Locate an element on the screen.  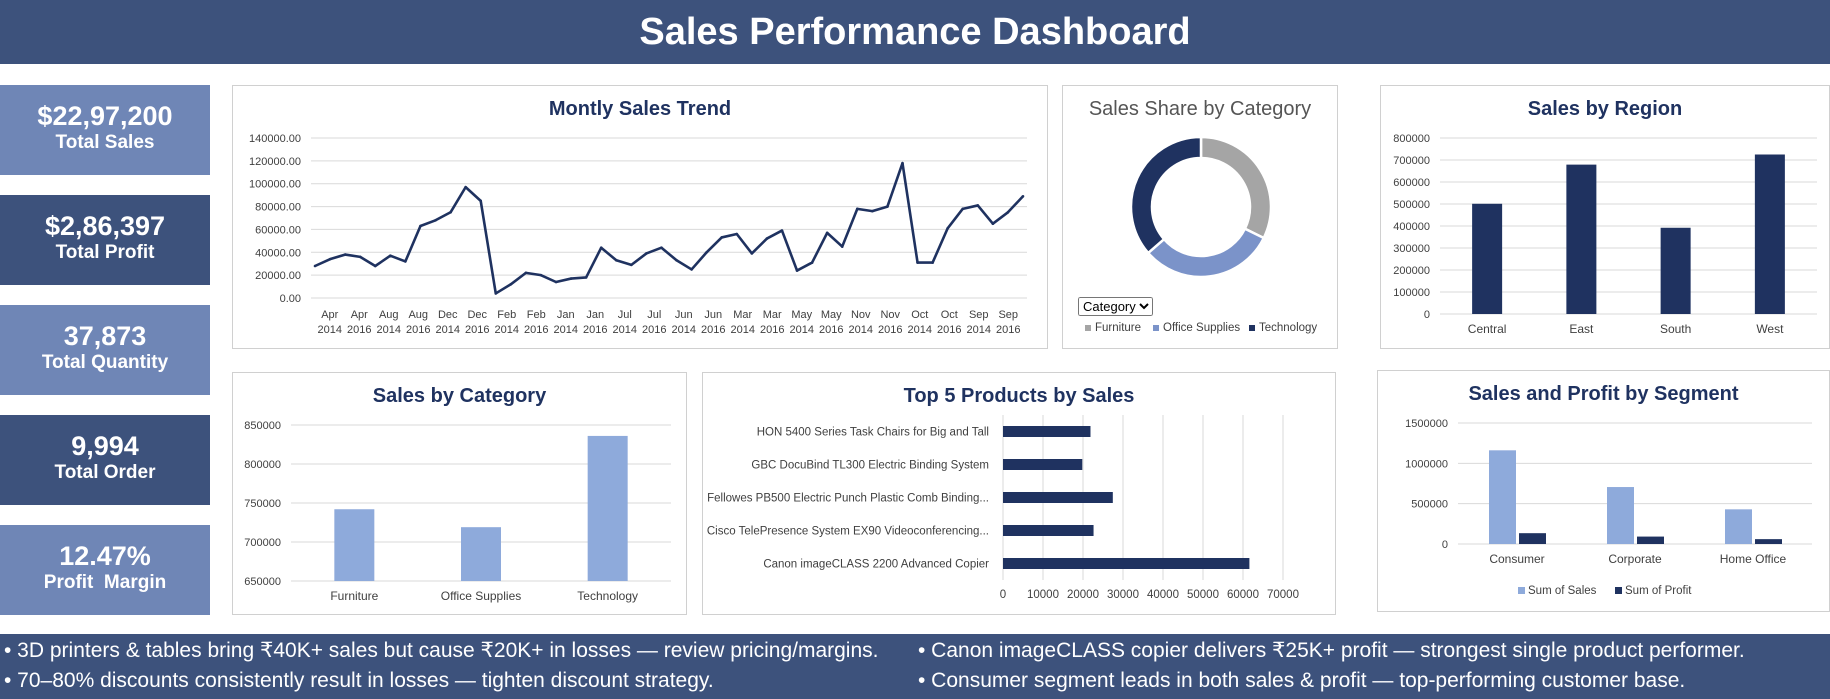
kpi-value: $22,97,200 is located at coordinates (105, 116).